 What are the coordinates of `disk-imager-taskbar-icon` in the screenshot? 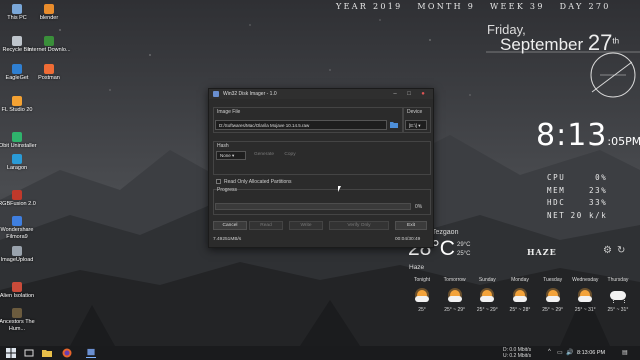 It's located at (91, 353).